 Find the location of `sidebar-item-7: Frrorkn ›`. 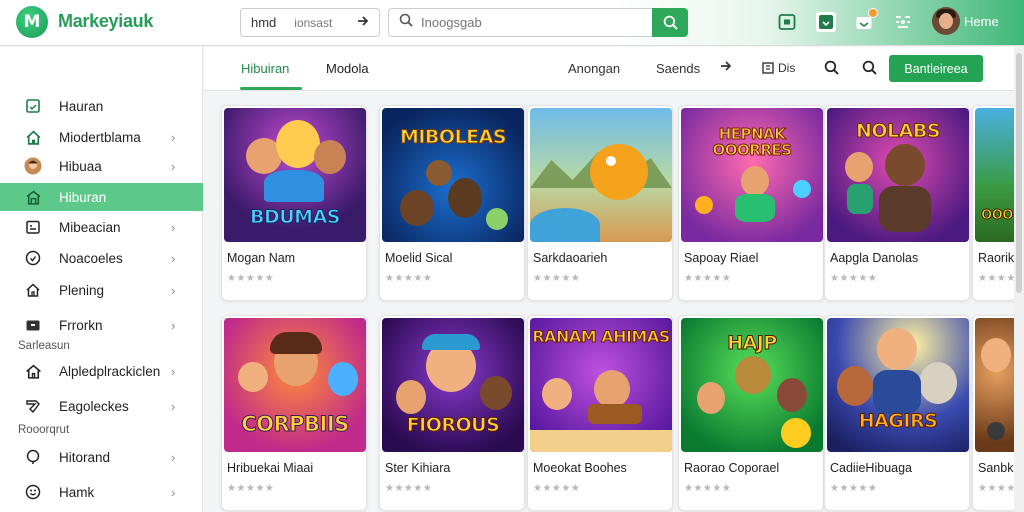

sidebar-item-7: Frrorkn › is located at coordinates (101, 325).